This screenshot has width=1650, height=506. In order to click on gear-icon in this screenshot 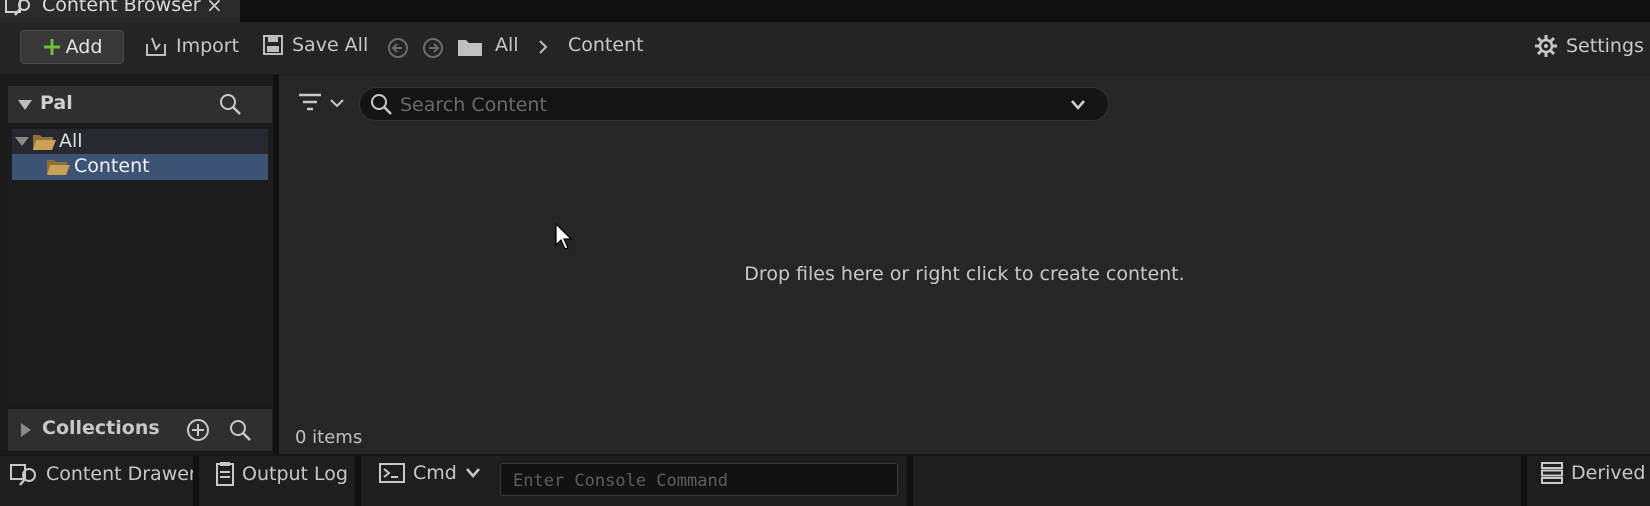, I will do `click(1546, 46)`.